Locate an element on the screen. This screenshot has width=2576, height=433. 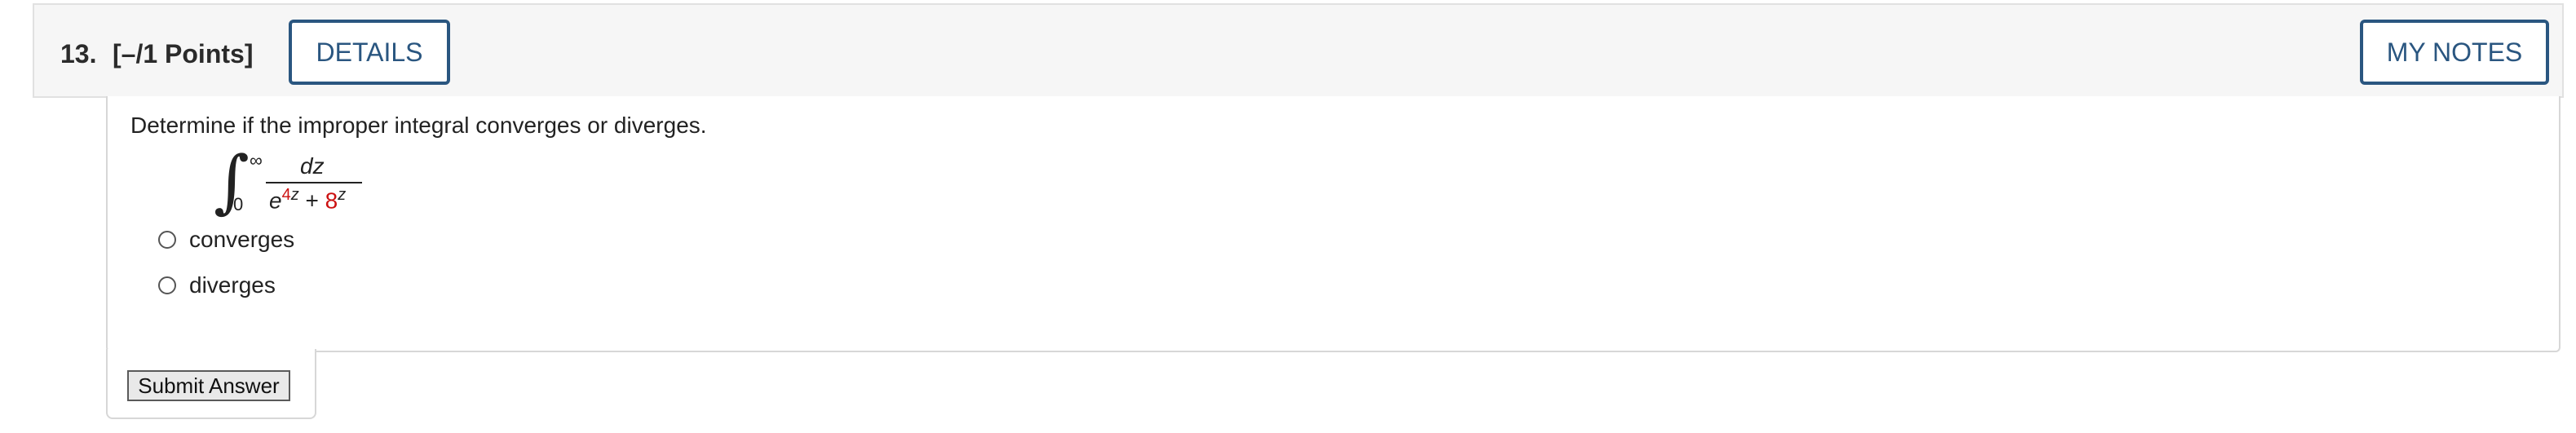
points-label: [–/1 Points] is located at coordinates (183, 53).